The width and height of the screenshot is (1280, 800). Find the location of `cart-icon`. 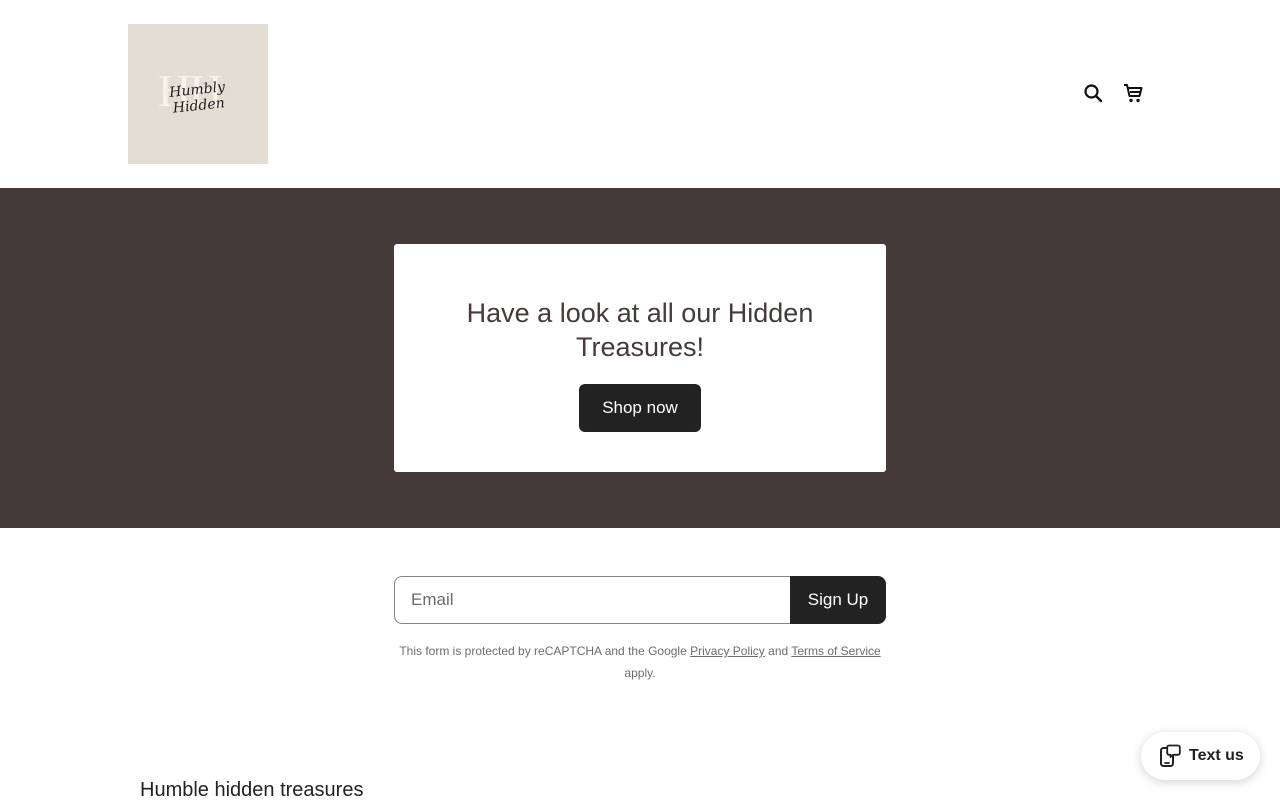

cart-icon is located at coordinates (1133, 93).